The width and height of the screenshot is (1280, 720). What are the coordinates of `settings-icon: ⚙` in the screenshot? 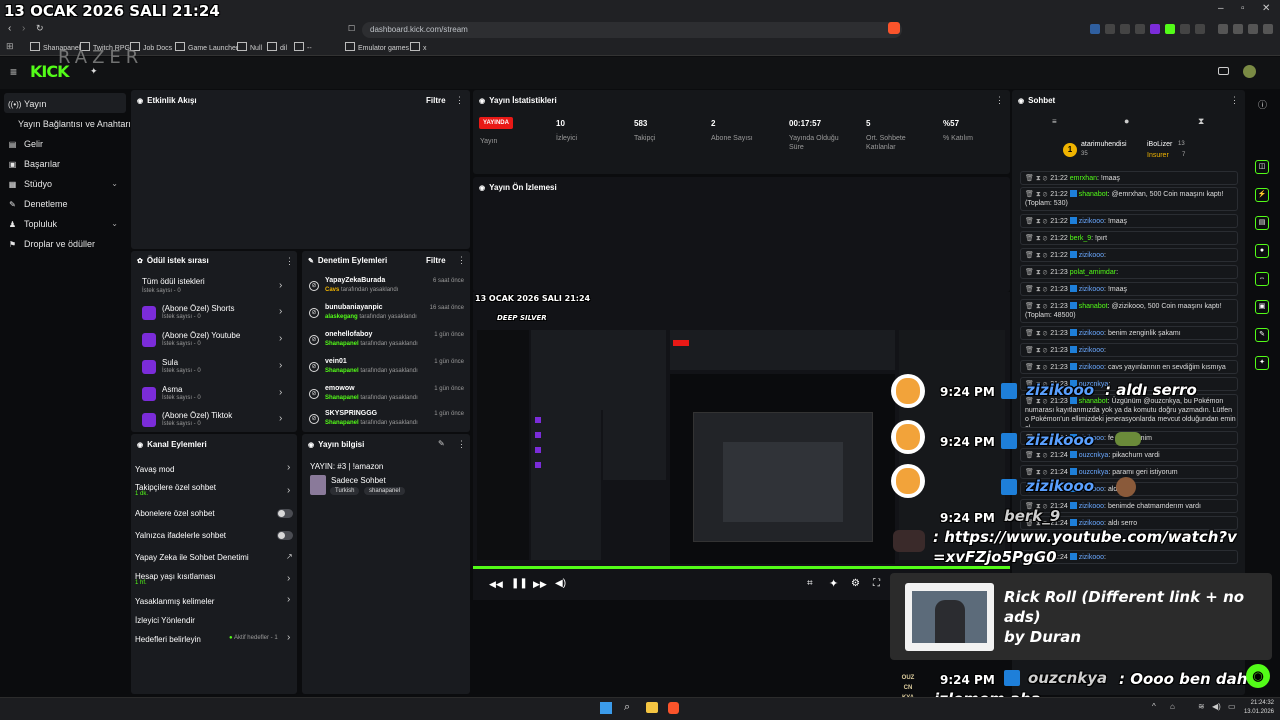 It's located at (855, 583).